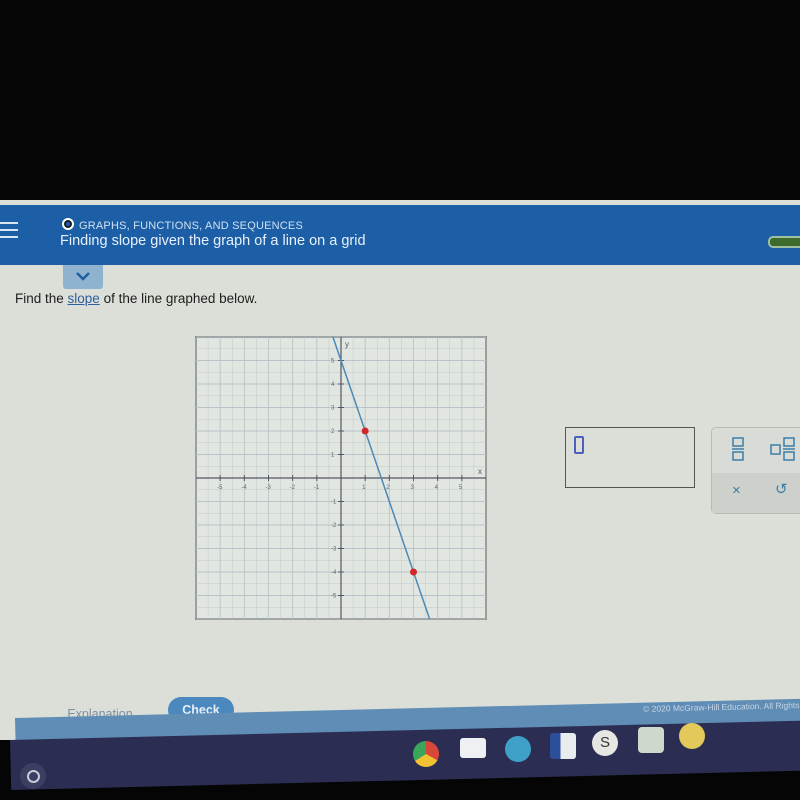 The width and height of the screenshot is (800, 800). I want to click on chrome-icon, so click(426, 754).